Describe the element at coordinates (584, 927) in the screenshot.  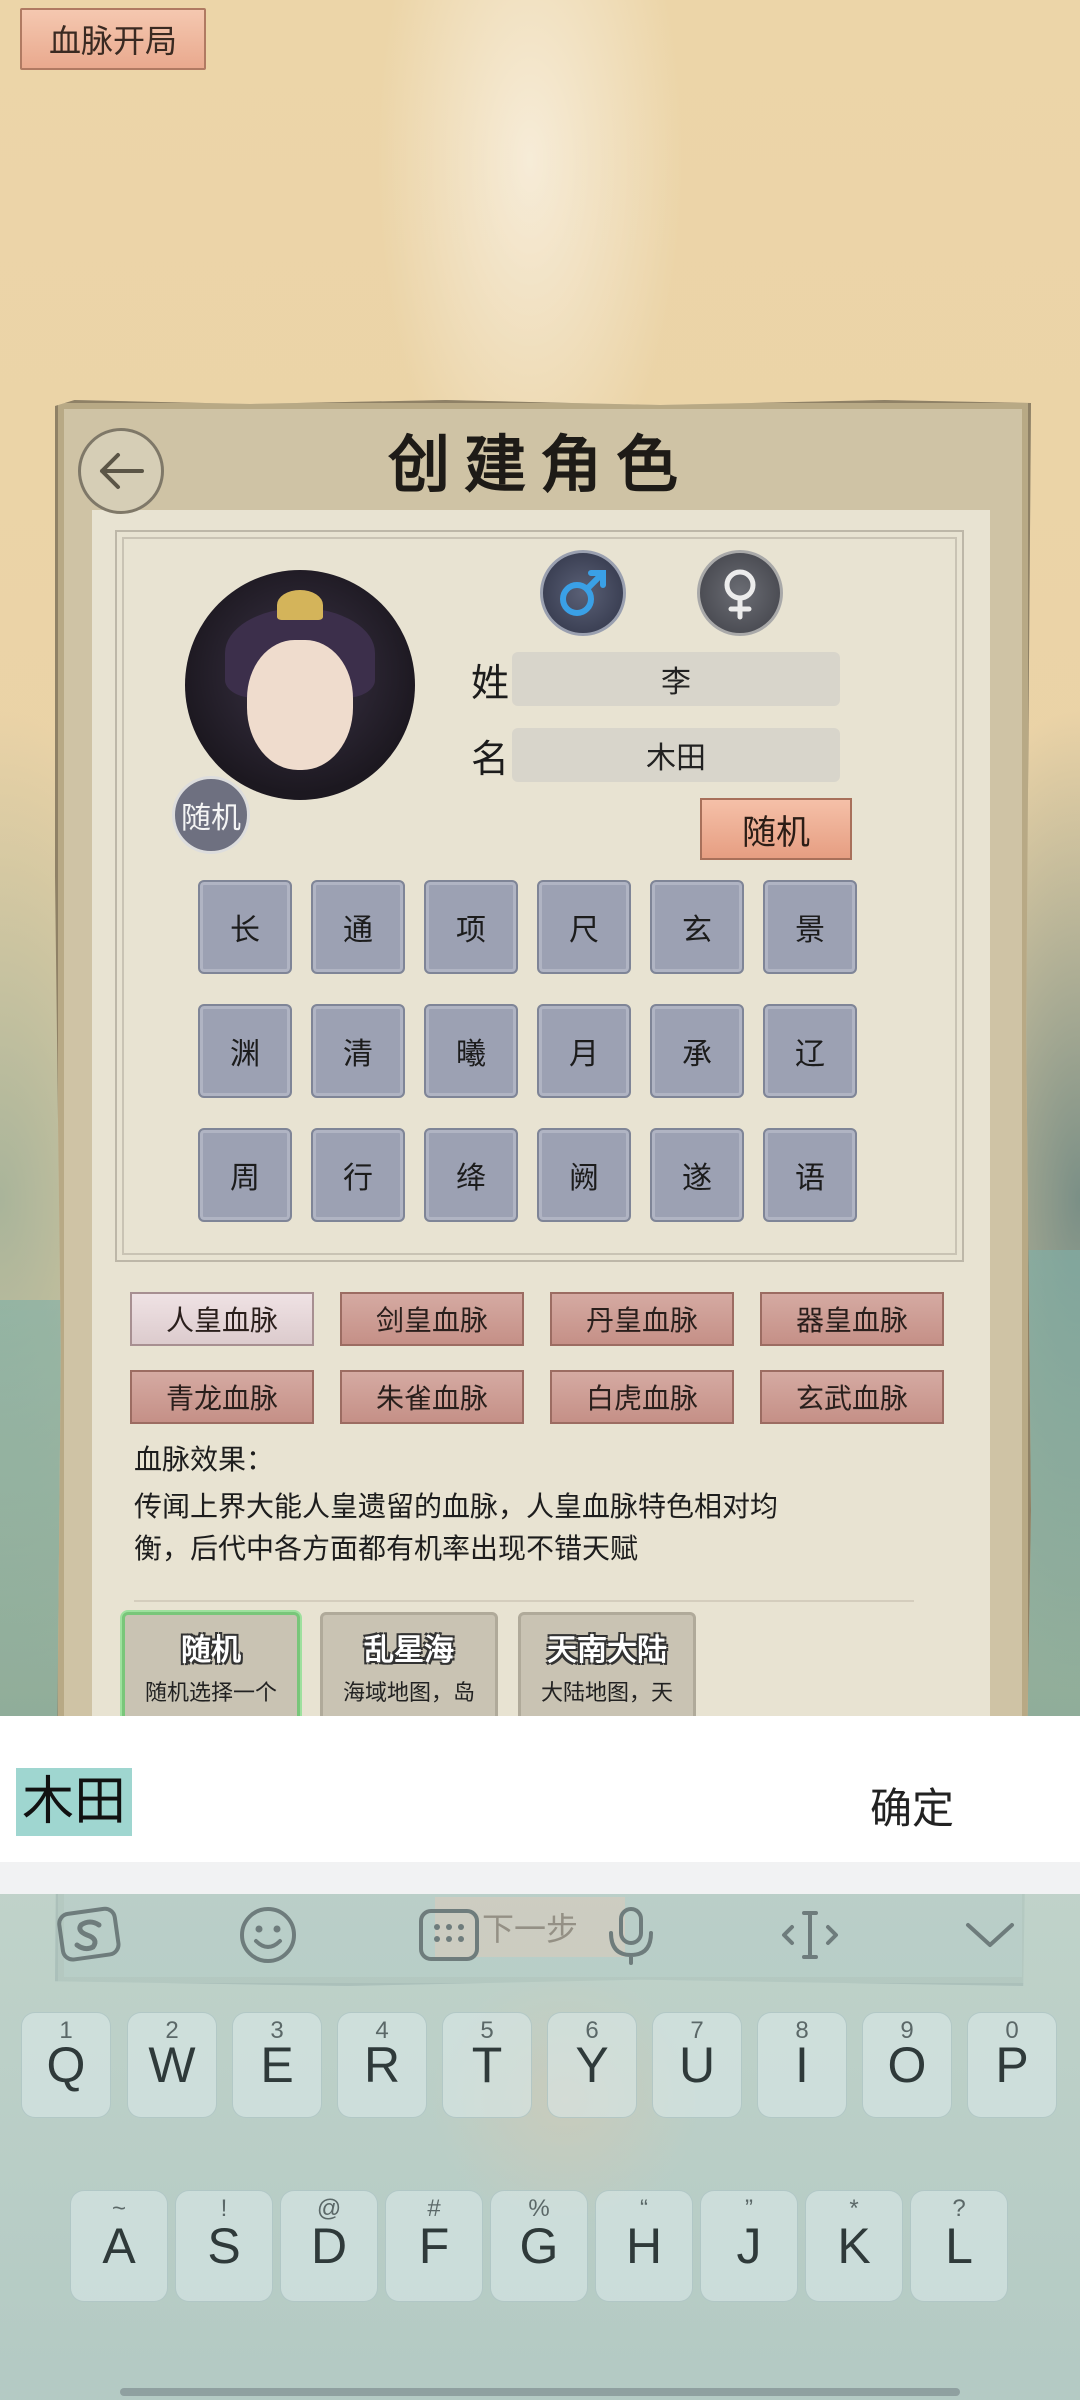
I see `name-char-tile: 尺` at that location.